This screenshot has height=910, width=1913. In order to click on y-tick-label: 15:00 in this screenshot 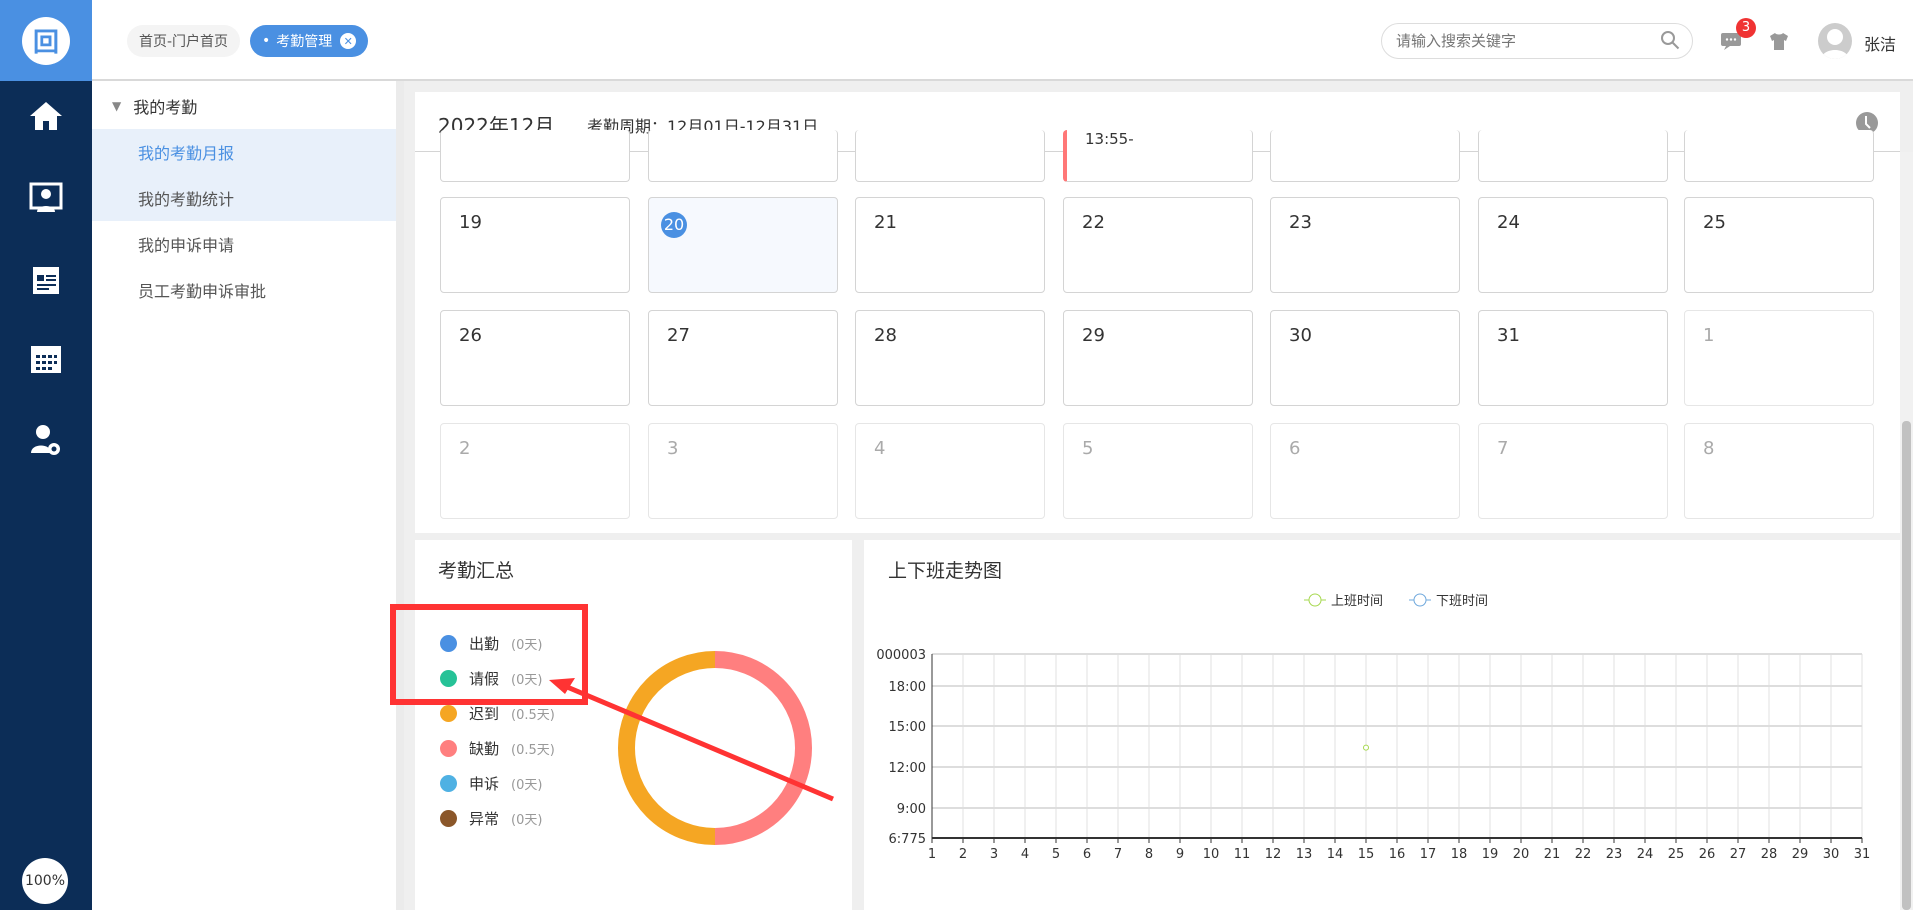, I will do `click(907, 727)`.